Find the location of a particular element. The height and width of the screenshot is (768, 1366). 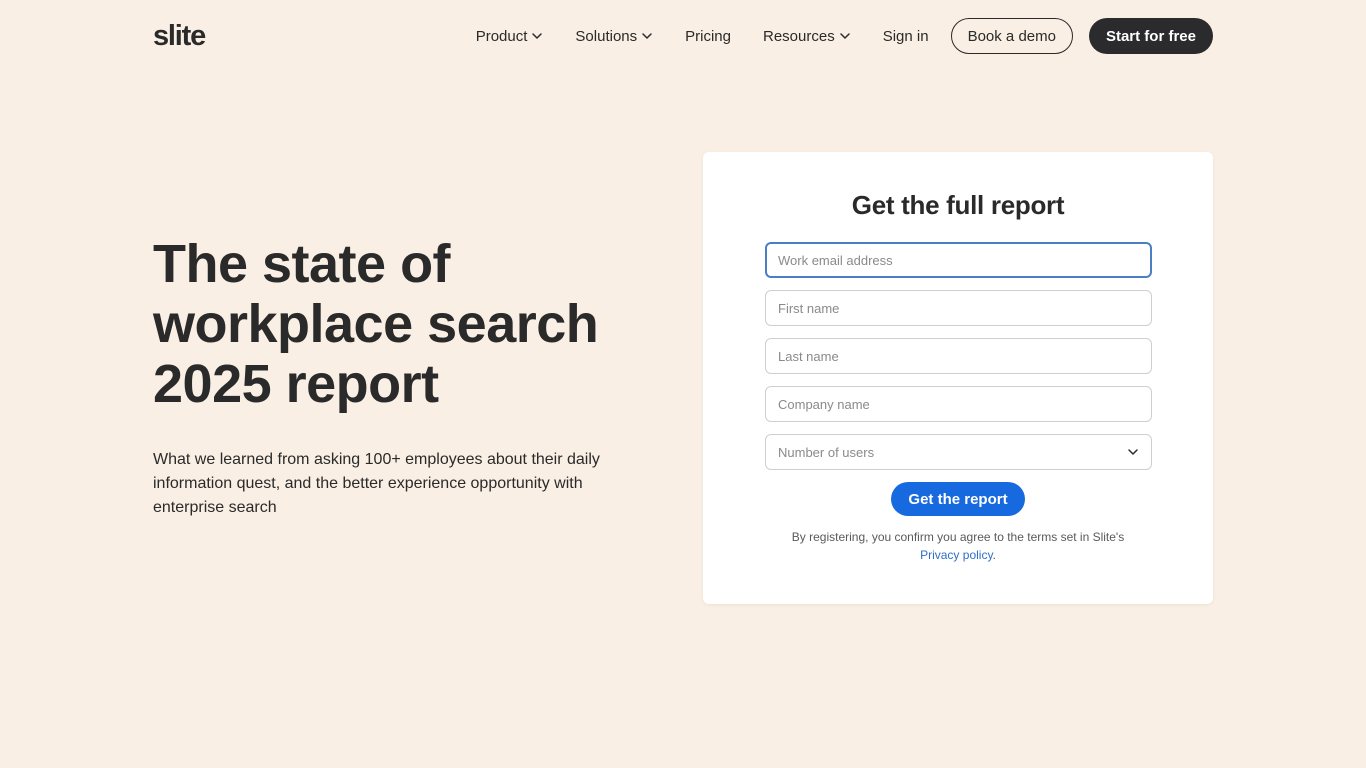

nav-solutions-label: Solutions is located at coordinates (606, 36).